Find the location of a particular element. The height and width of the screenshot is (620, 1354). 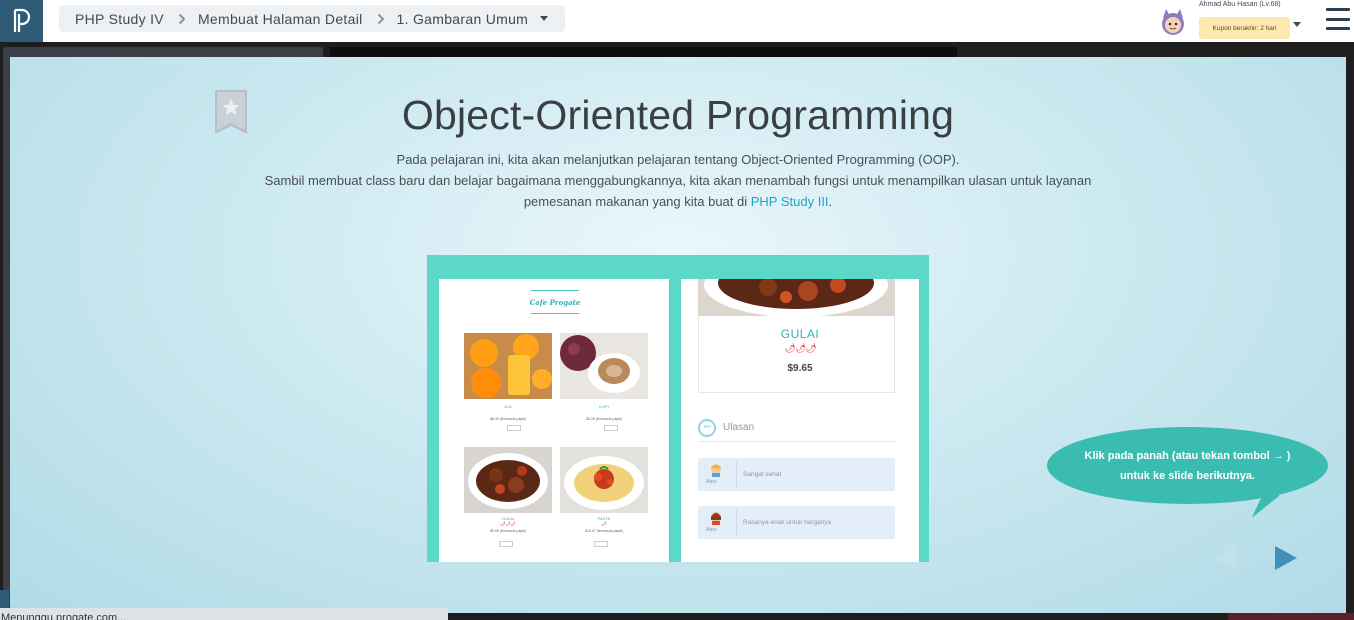

food-price: $3.25 (termasuk pajak) is located at coordinates (604, 419).